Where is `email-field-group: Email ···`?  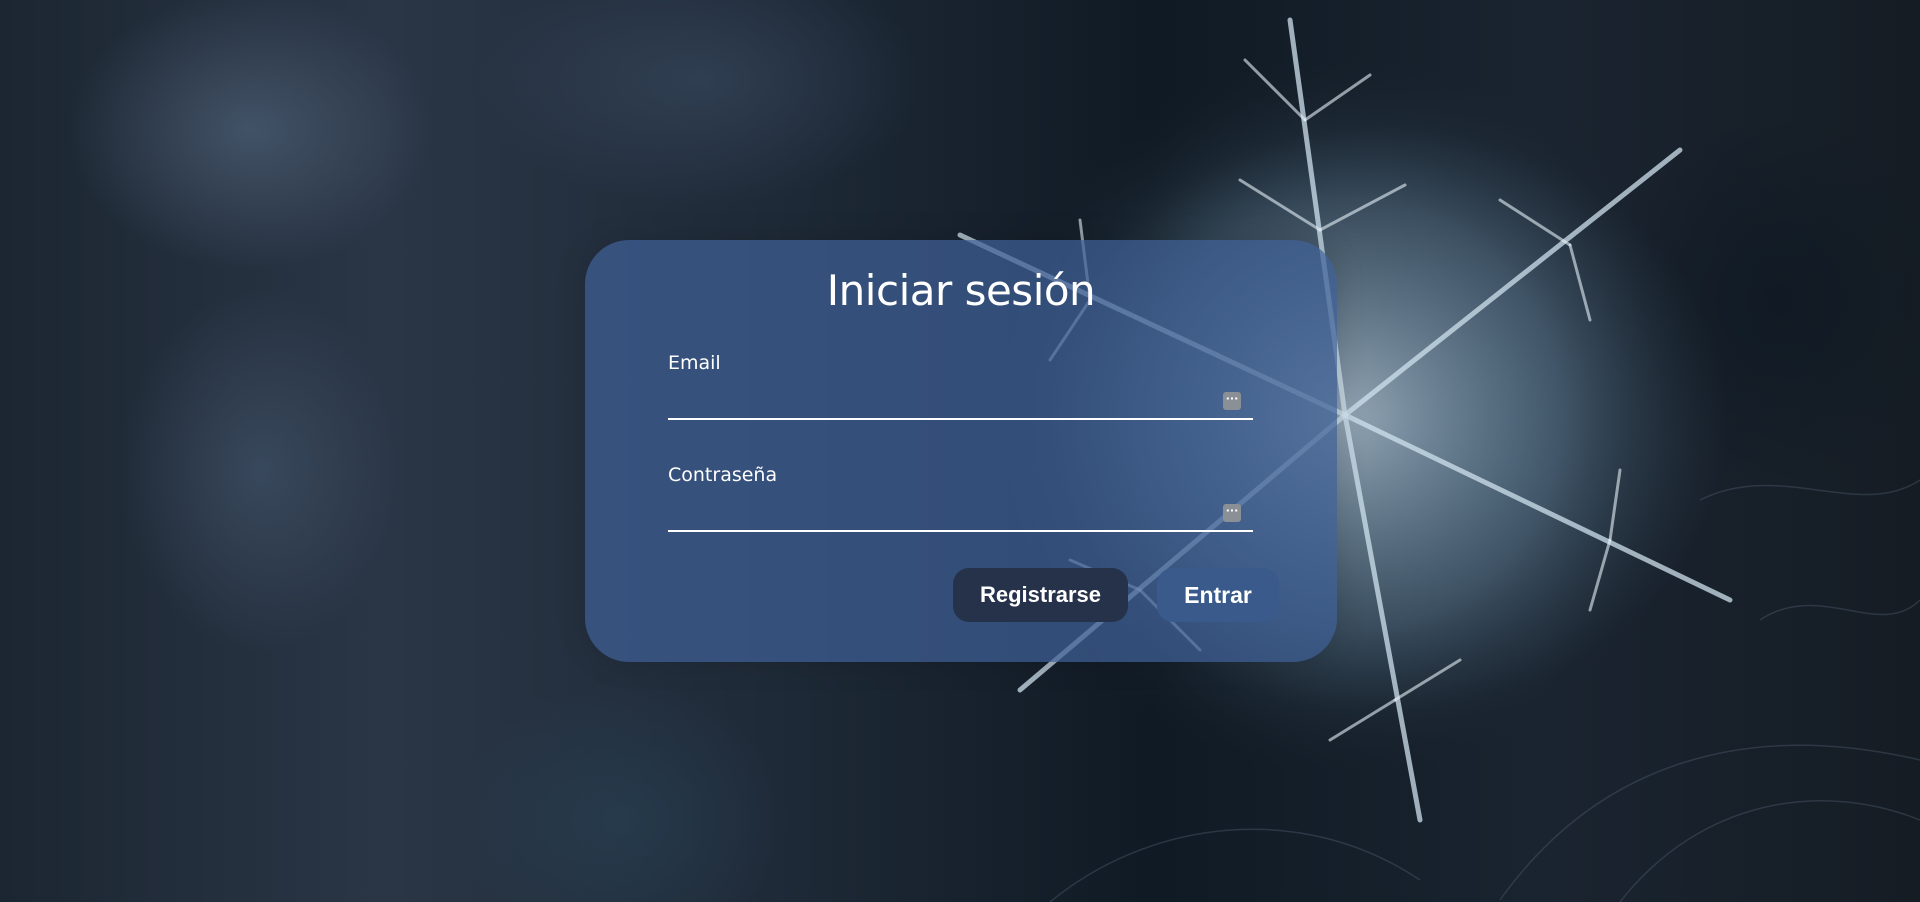
email-field-group: Email ··· is located at coordinates (960, 391).